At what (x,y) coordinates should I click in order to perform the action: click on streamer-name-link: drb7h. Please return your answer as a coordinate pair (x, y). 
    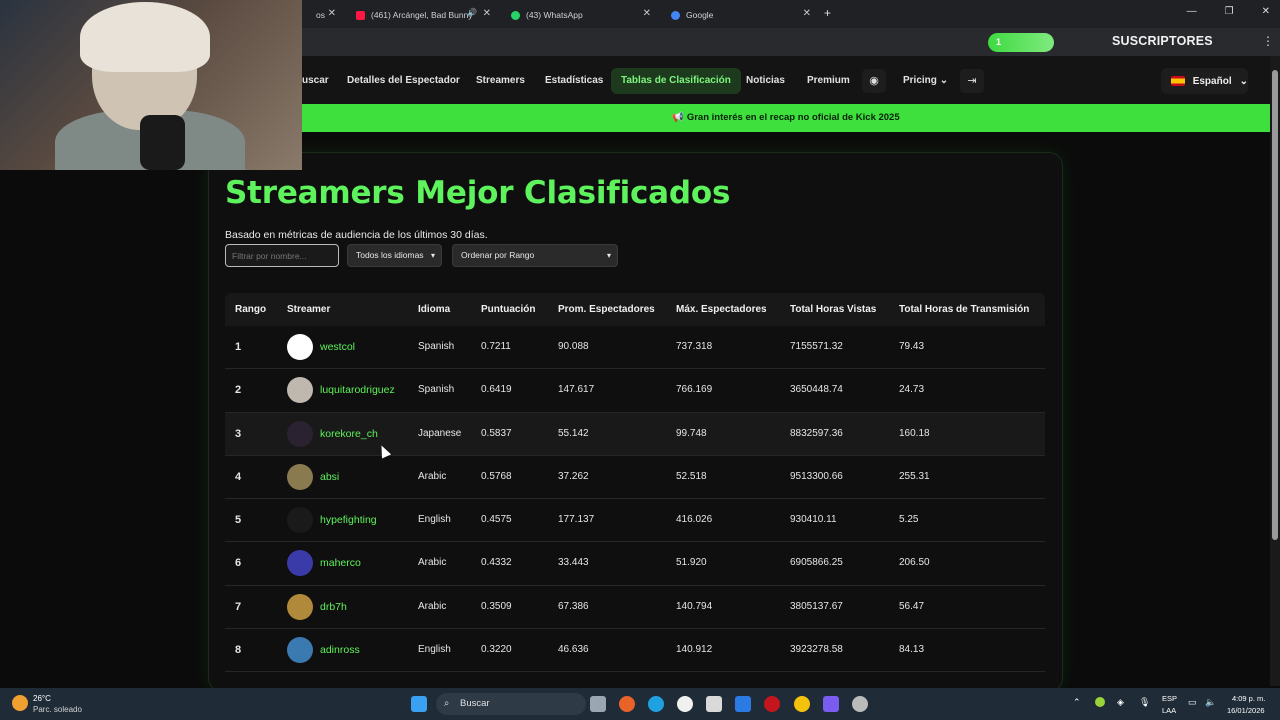
    Looking at the image, I should click on (333, 607).